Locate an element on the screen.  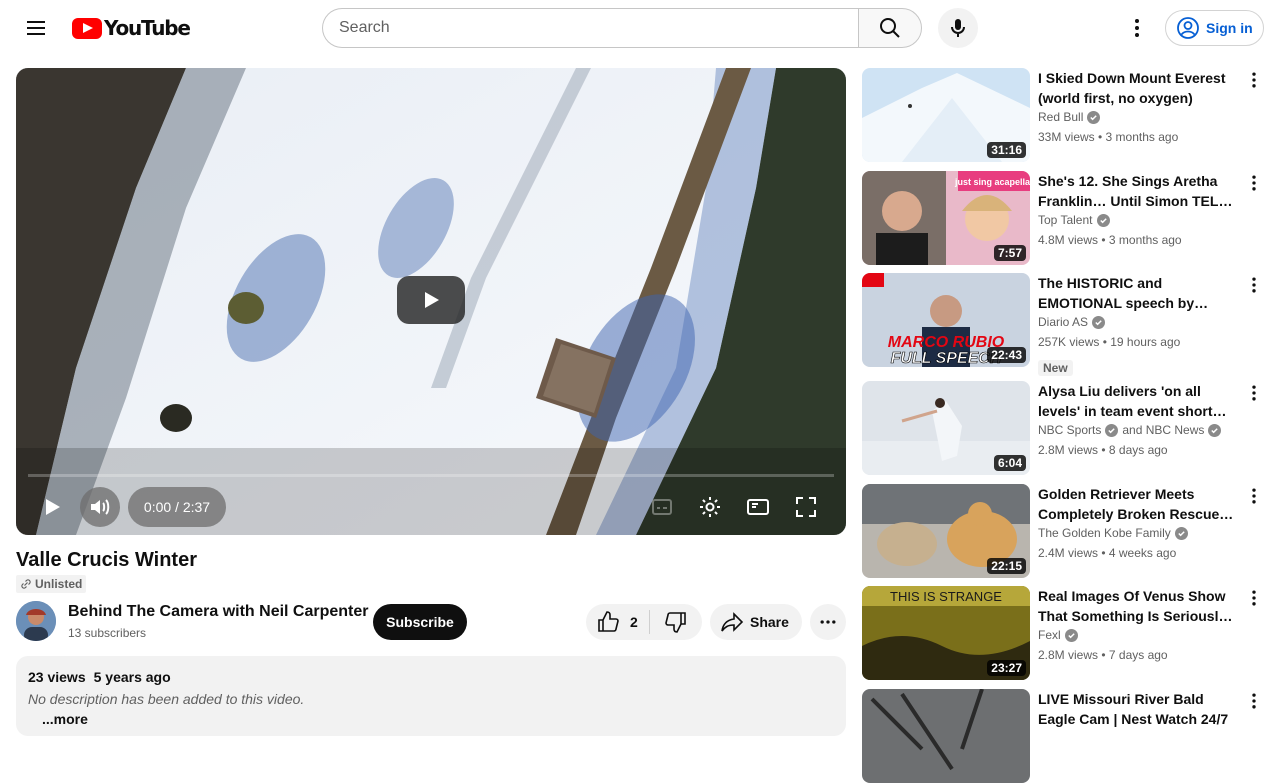
duration-badge: 22:15 is located at coordinates (1006, 566).